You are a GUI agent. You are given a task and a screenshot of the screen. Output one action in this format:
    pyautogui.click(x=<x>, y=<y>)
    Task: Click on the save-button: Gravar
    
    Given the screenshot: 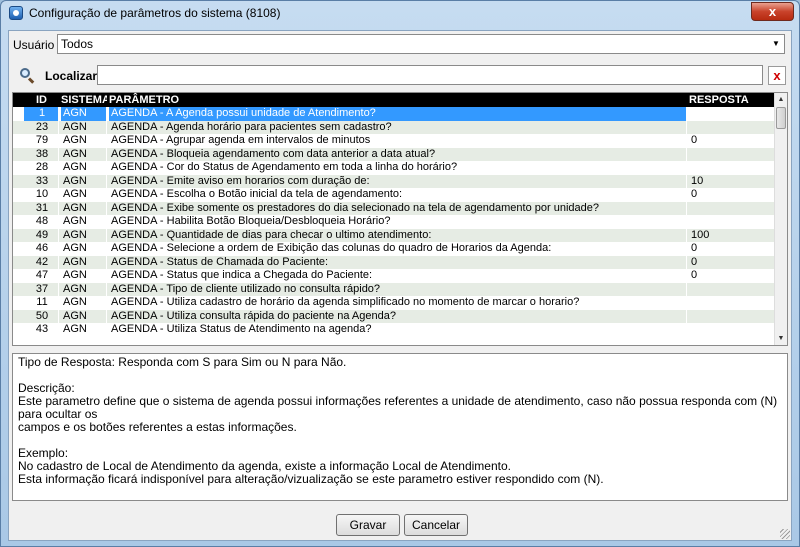 What is the action you would take?
    pyautogui.click(x=368, y=525)
    